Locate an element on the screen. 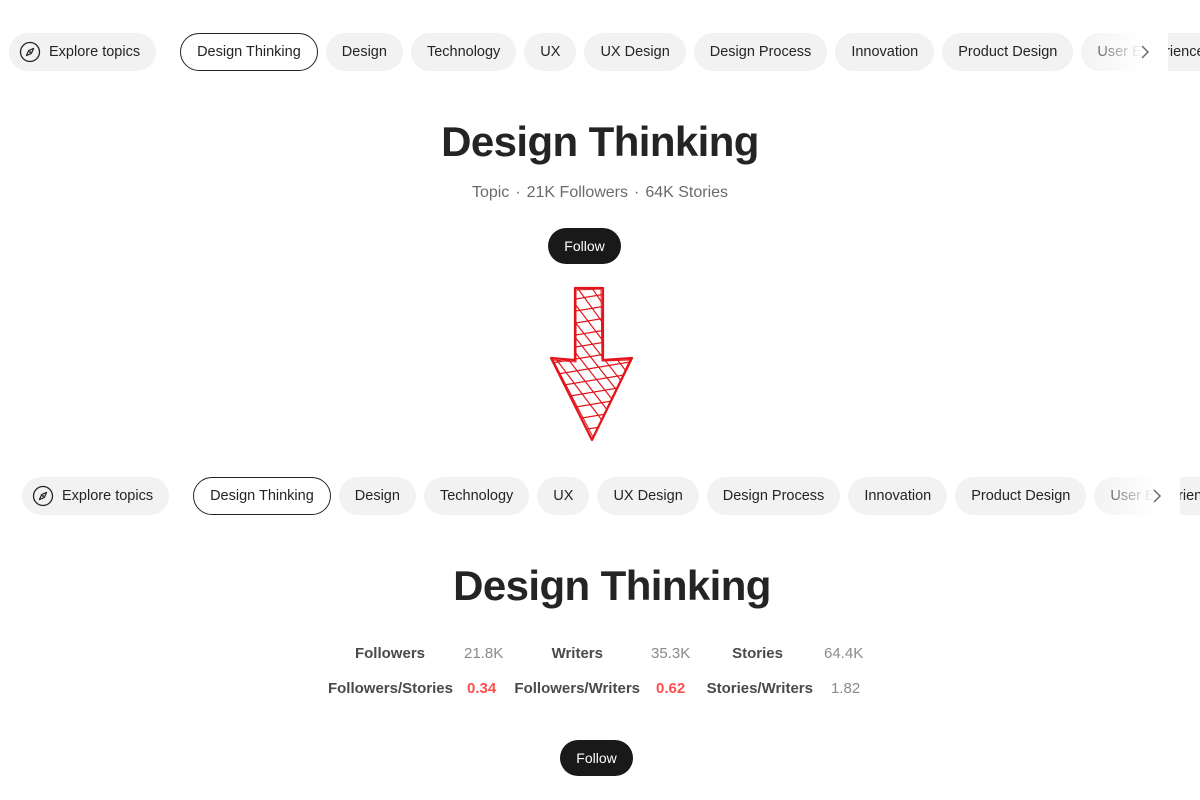 This screenshot has width=1200, height=800. down-arrow-icon is located at coordinates (591, 364).